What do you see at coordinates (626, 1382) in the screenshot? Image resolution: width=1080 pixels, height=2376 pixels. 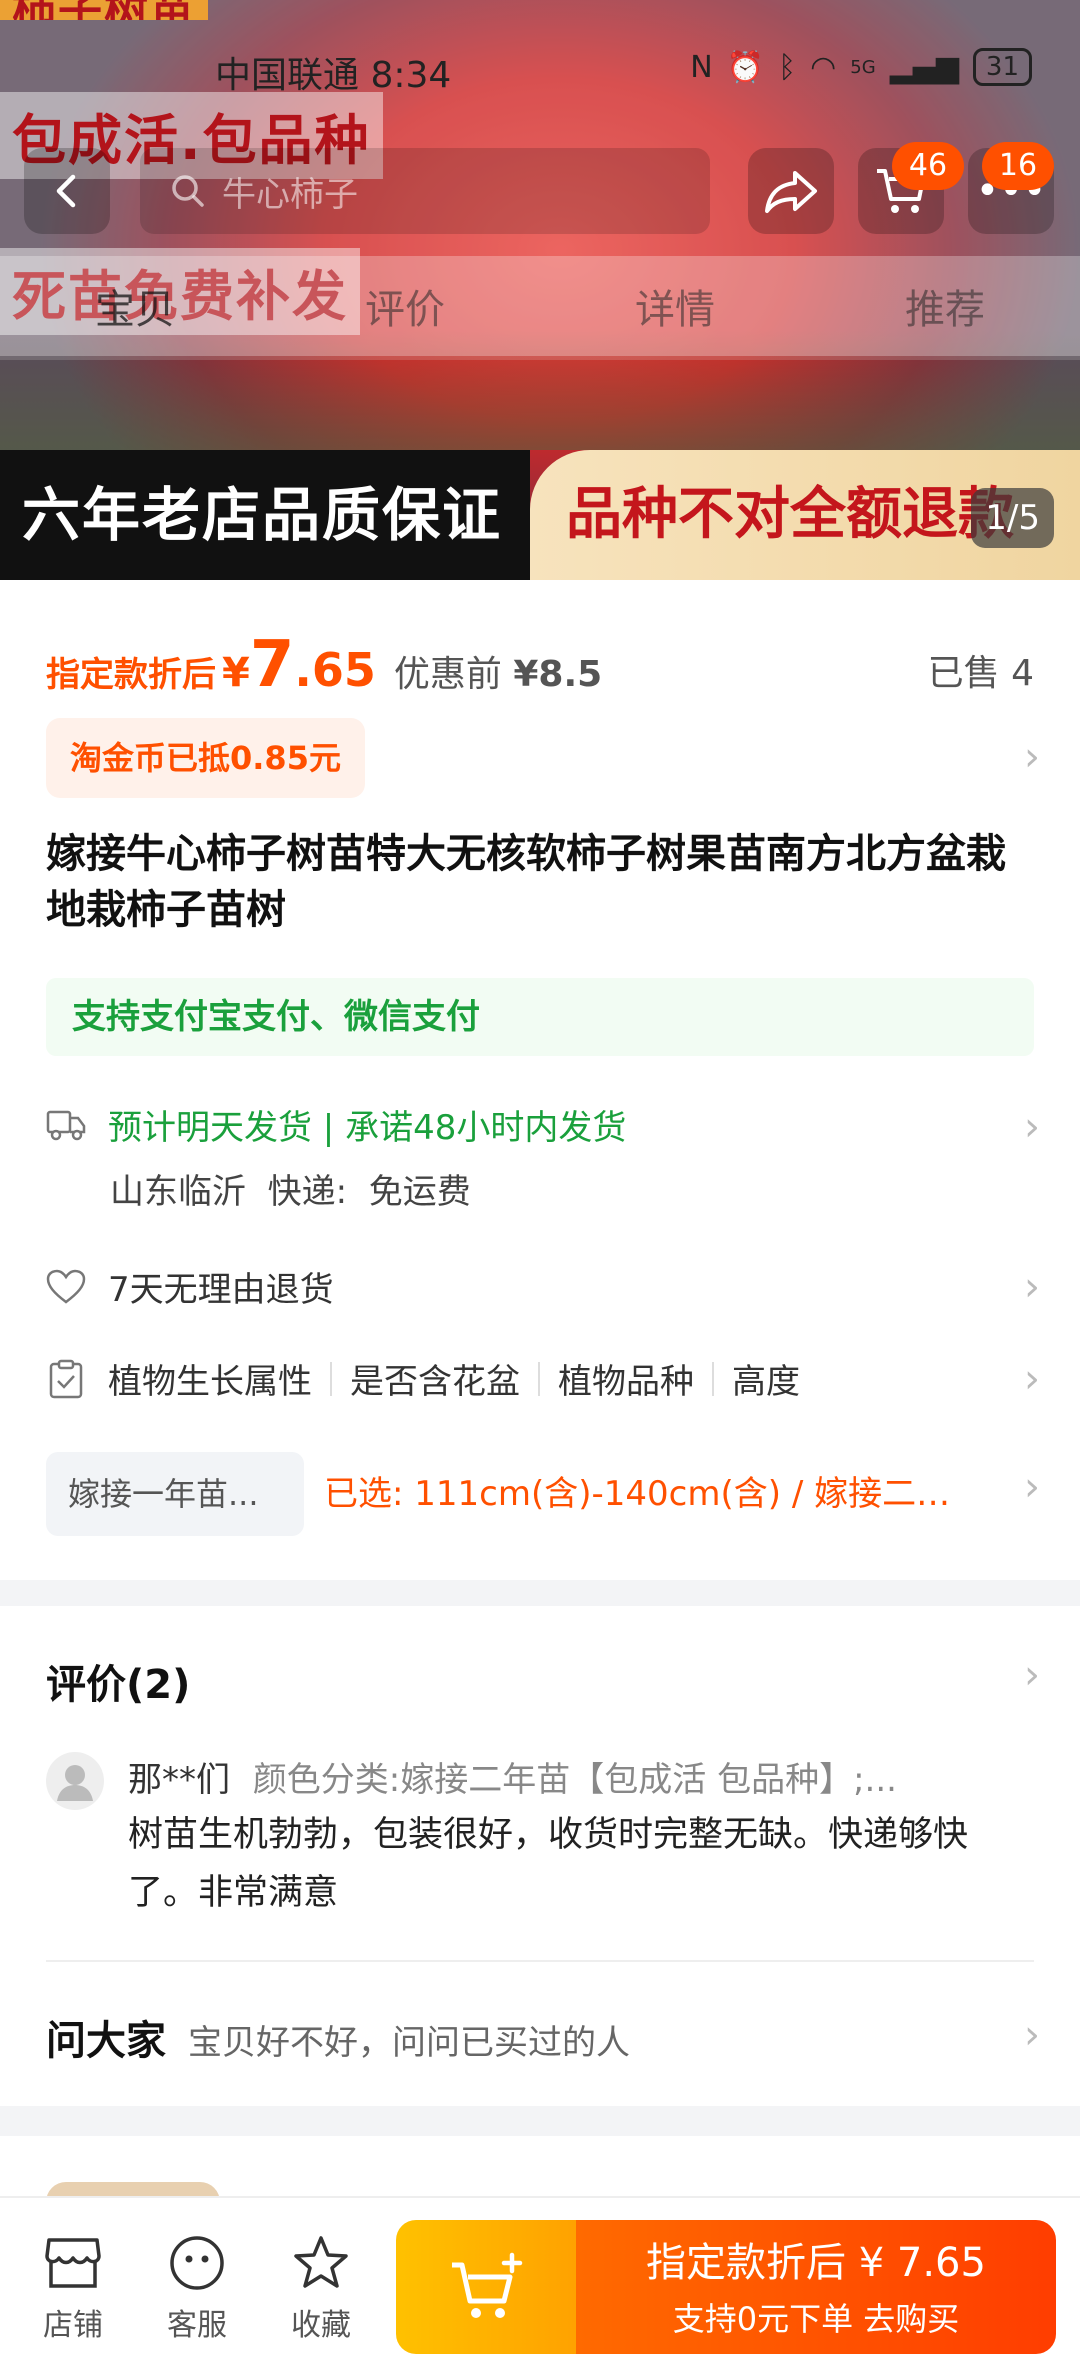 I see `attribute-3: 植物品种` at bounding box center [626, 1382].